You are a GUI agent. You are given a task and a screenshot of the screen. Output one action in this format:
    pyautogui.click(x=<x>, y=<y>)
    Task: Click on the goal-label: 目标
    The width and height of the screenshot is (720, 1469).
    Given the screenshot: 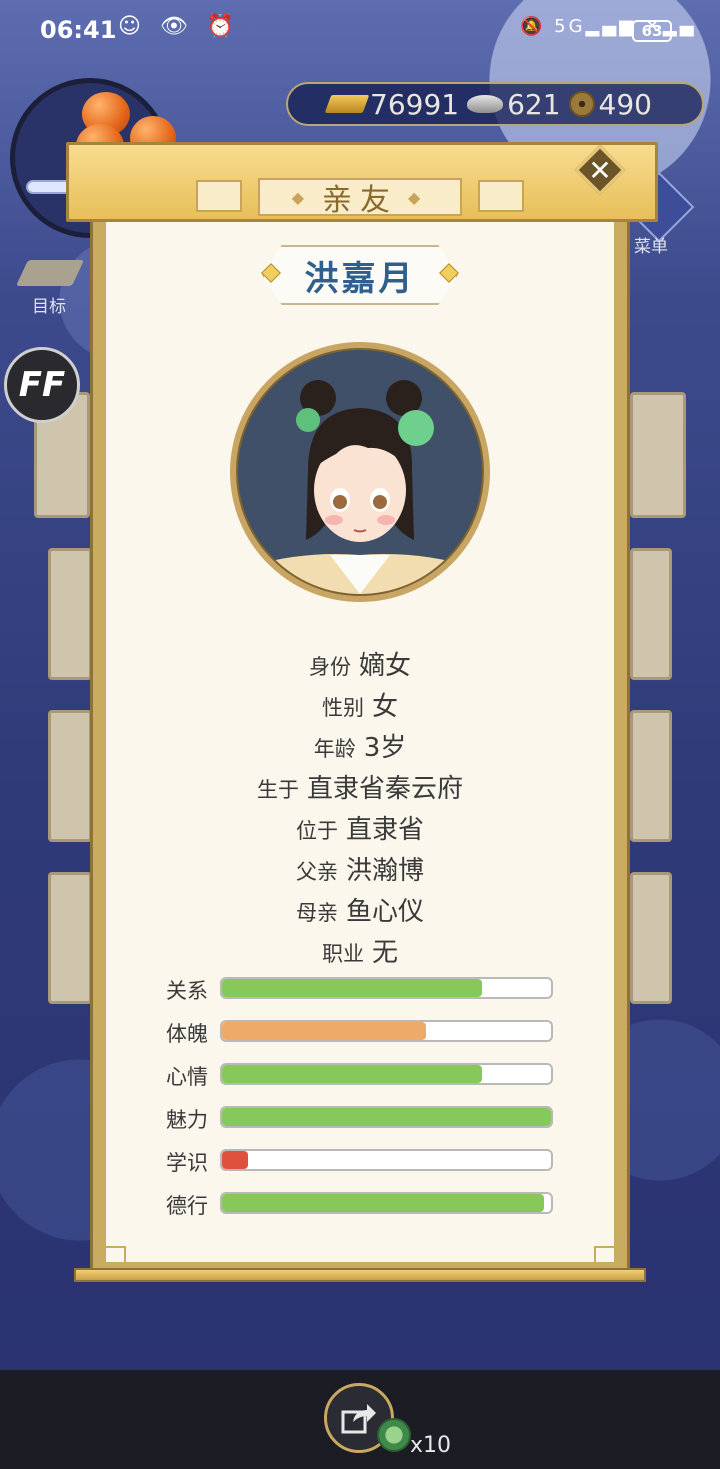 What is the action you would take?
    pyautogui.click(x=49, y=307)
    